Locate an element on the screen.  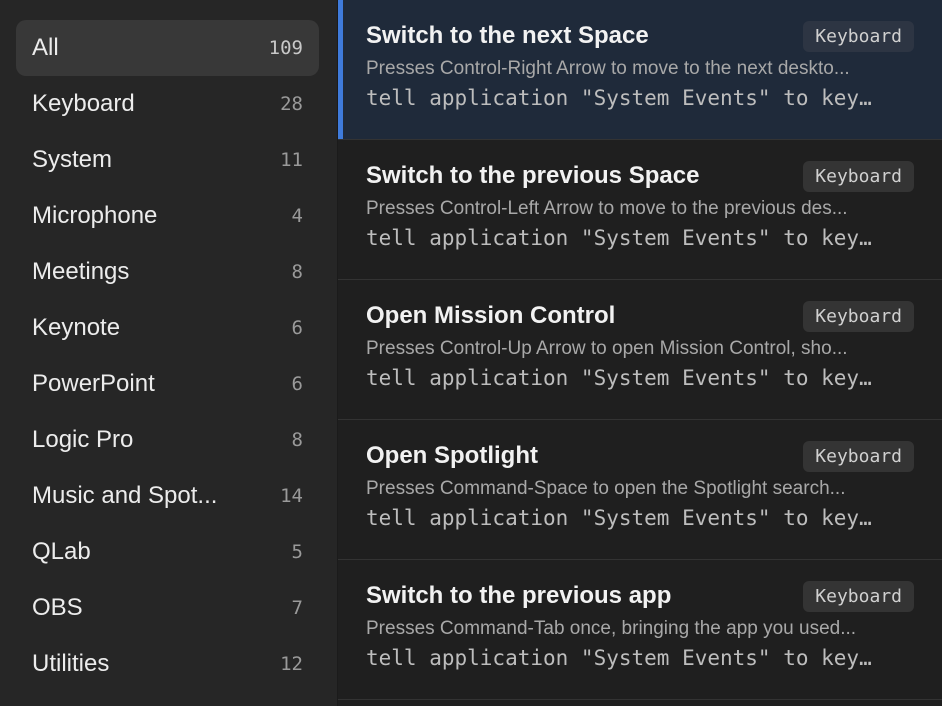
sidebar-item-powerpoint: PowerPoint 6 is located at coordinates (167, 384).